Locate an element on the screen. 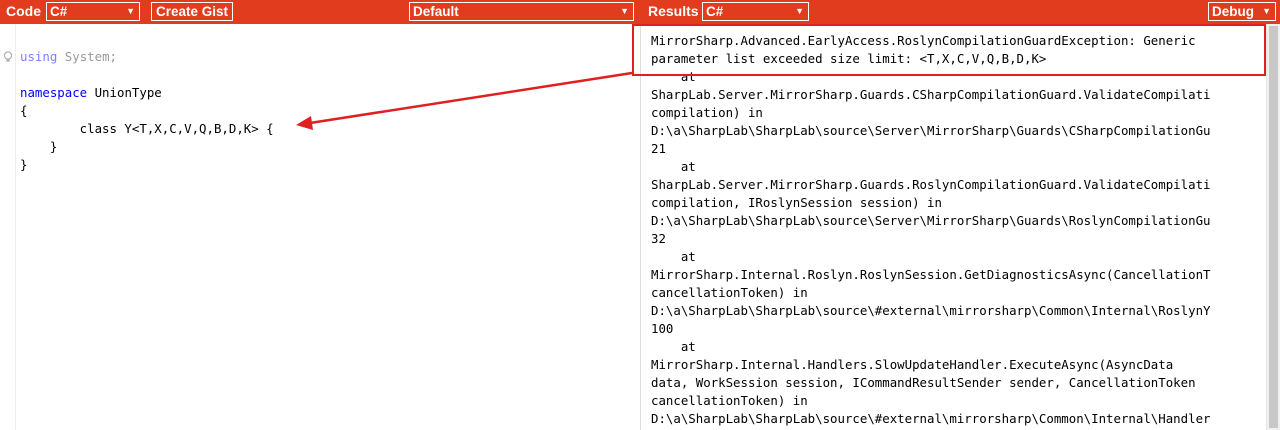 This screenshot has width=1280, height=430. code-language-select: C# ▼ is located at coordinates (93, 11).